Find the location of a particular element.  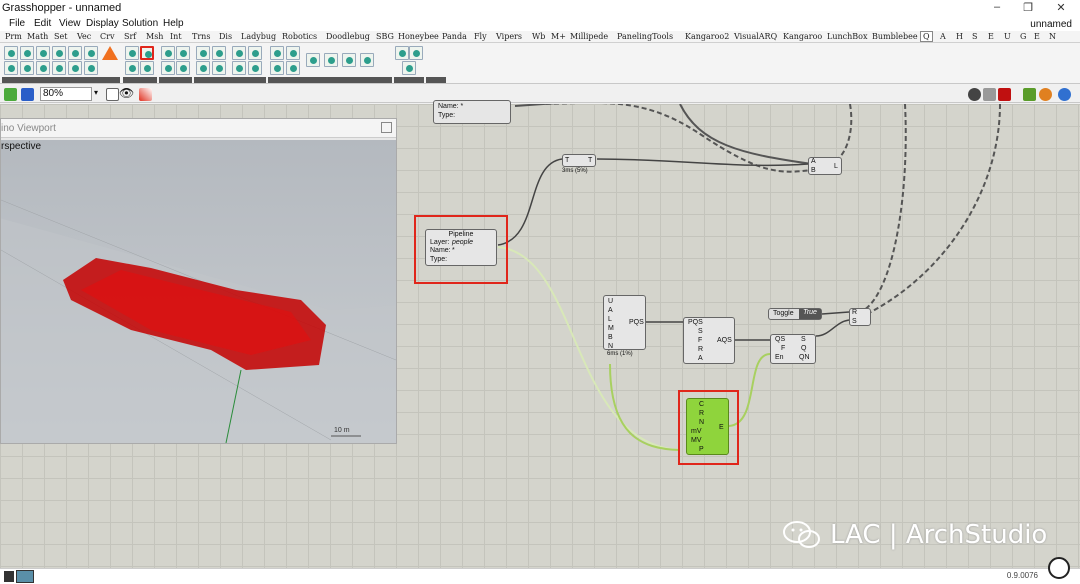

tab-h: H is located at coordinates (959, 36).